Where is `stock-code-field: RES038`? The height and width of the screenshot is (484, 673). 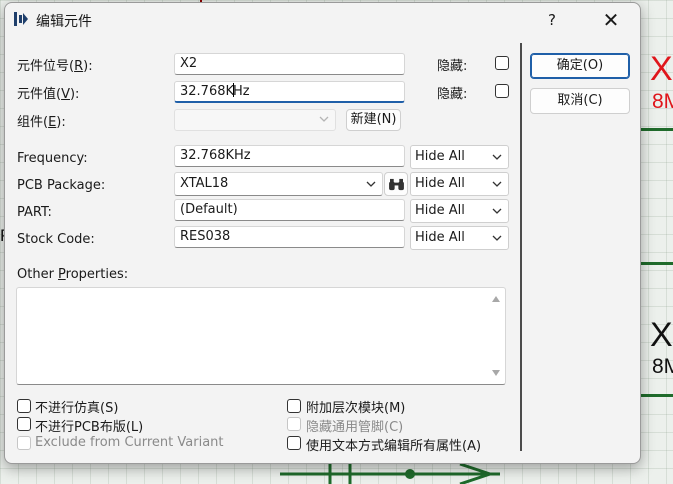 stock-code-field: RES038 is located at coordinates (289, 237).